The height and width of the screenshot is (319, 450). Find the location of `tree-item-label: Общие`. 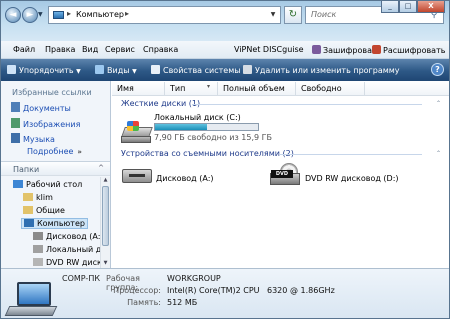

tree-item-label: Общие is located at coordinates (50, 210).